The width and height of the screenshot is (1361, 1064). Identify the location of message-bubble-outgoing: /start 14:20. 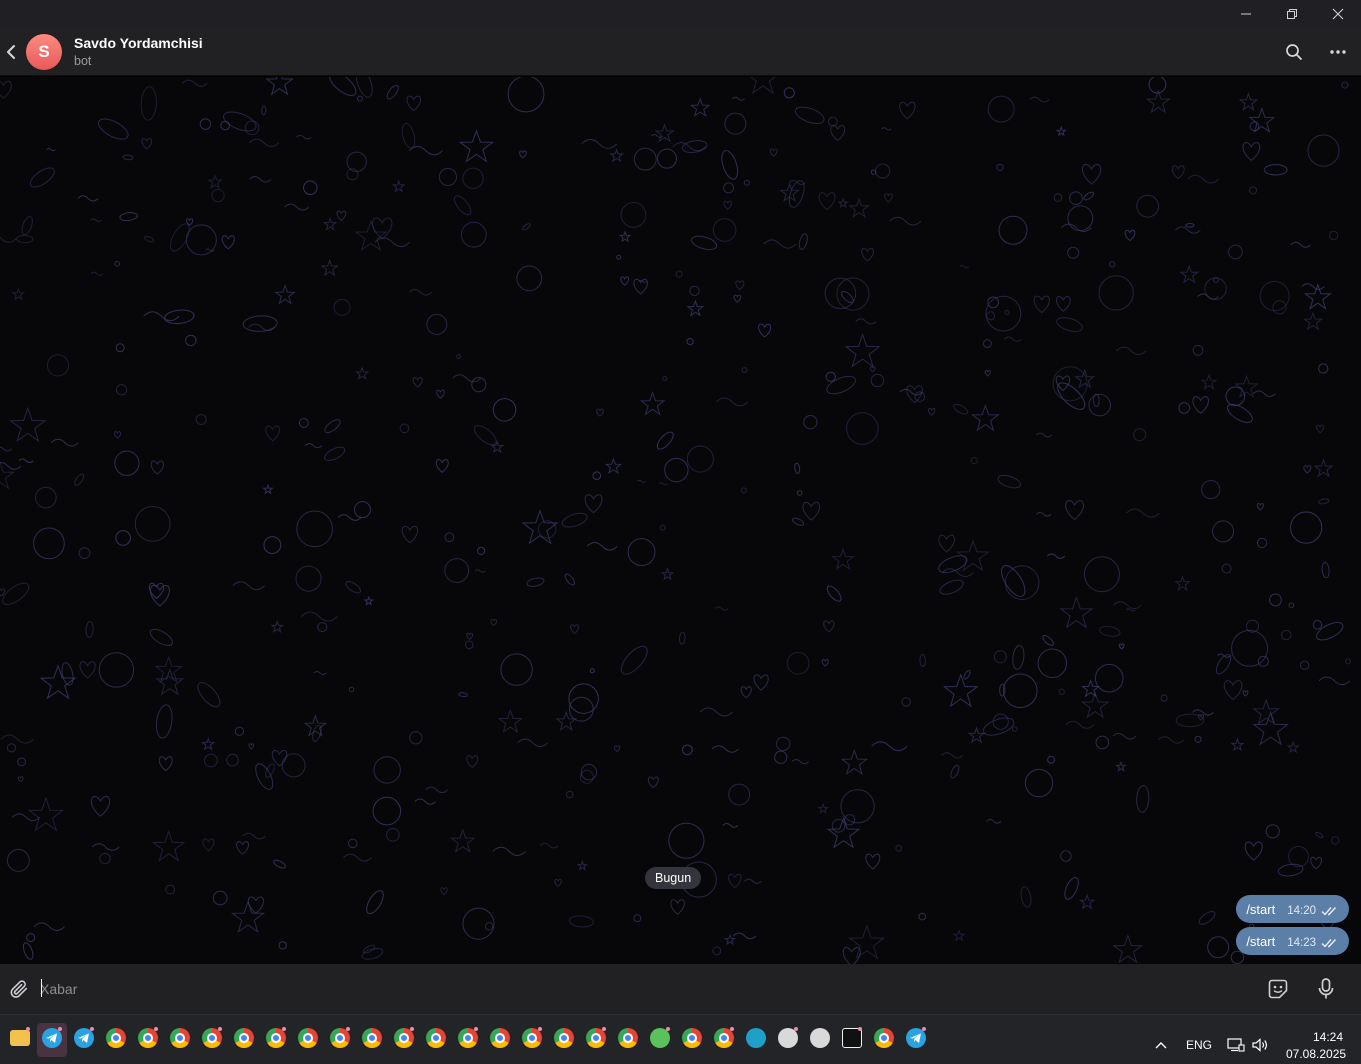
(1292, 909).